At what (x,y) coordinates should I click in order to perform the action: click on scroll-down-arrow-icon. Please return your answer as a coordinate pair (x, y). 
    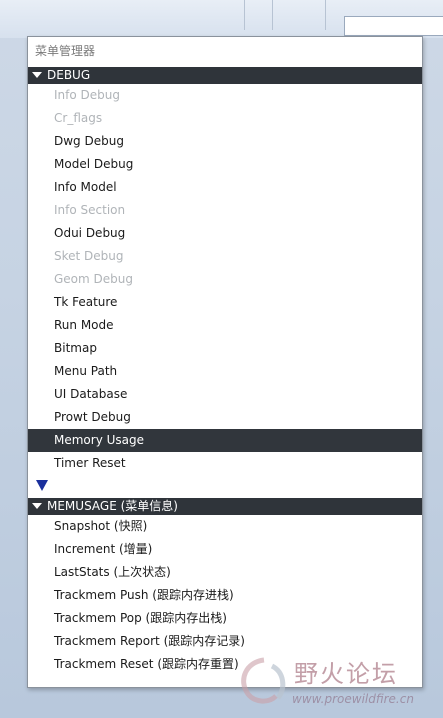
    Looking at the image, I should click on (42, 485).